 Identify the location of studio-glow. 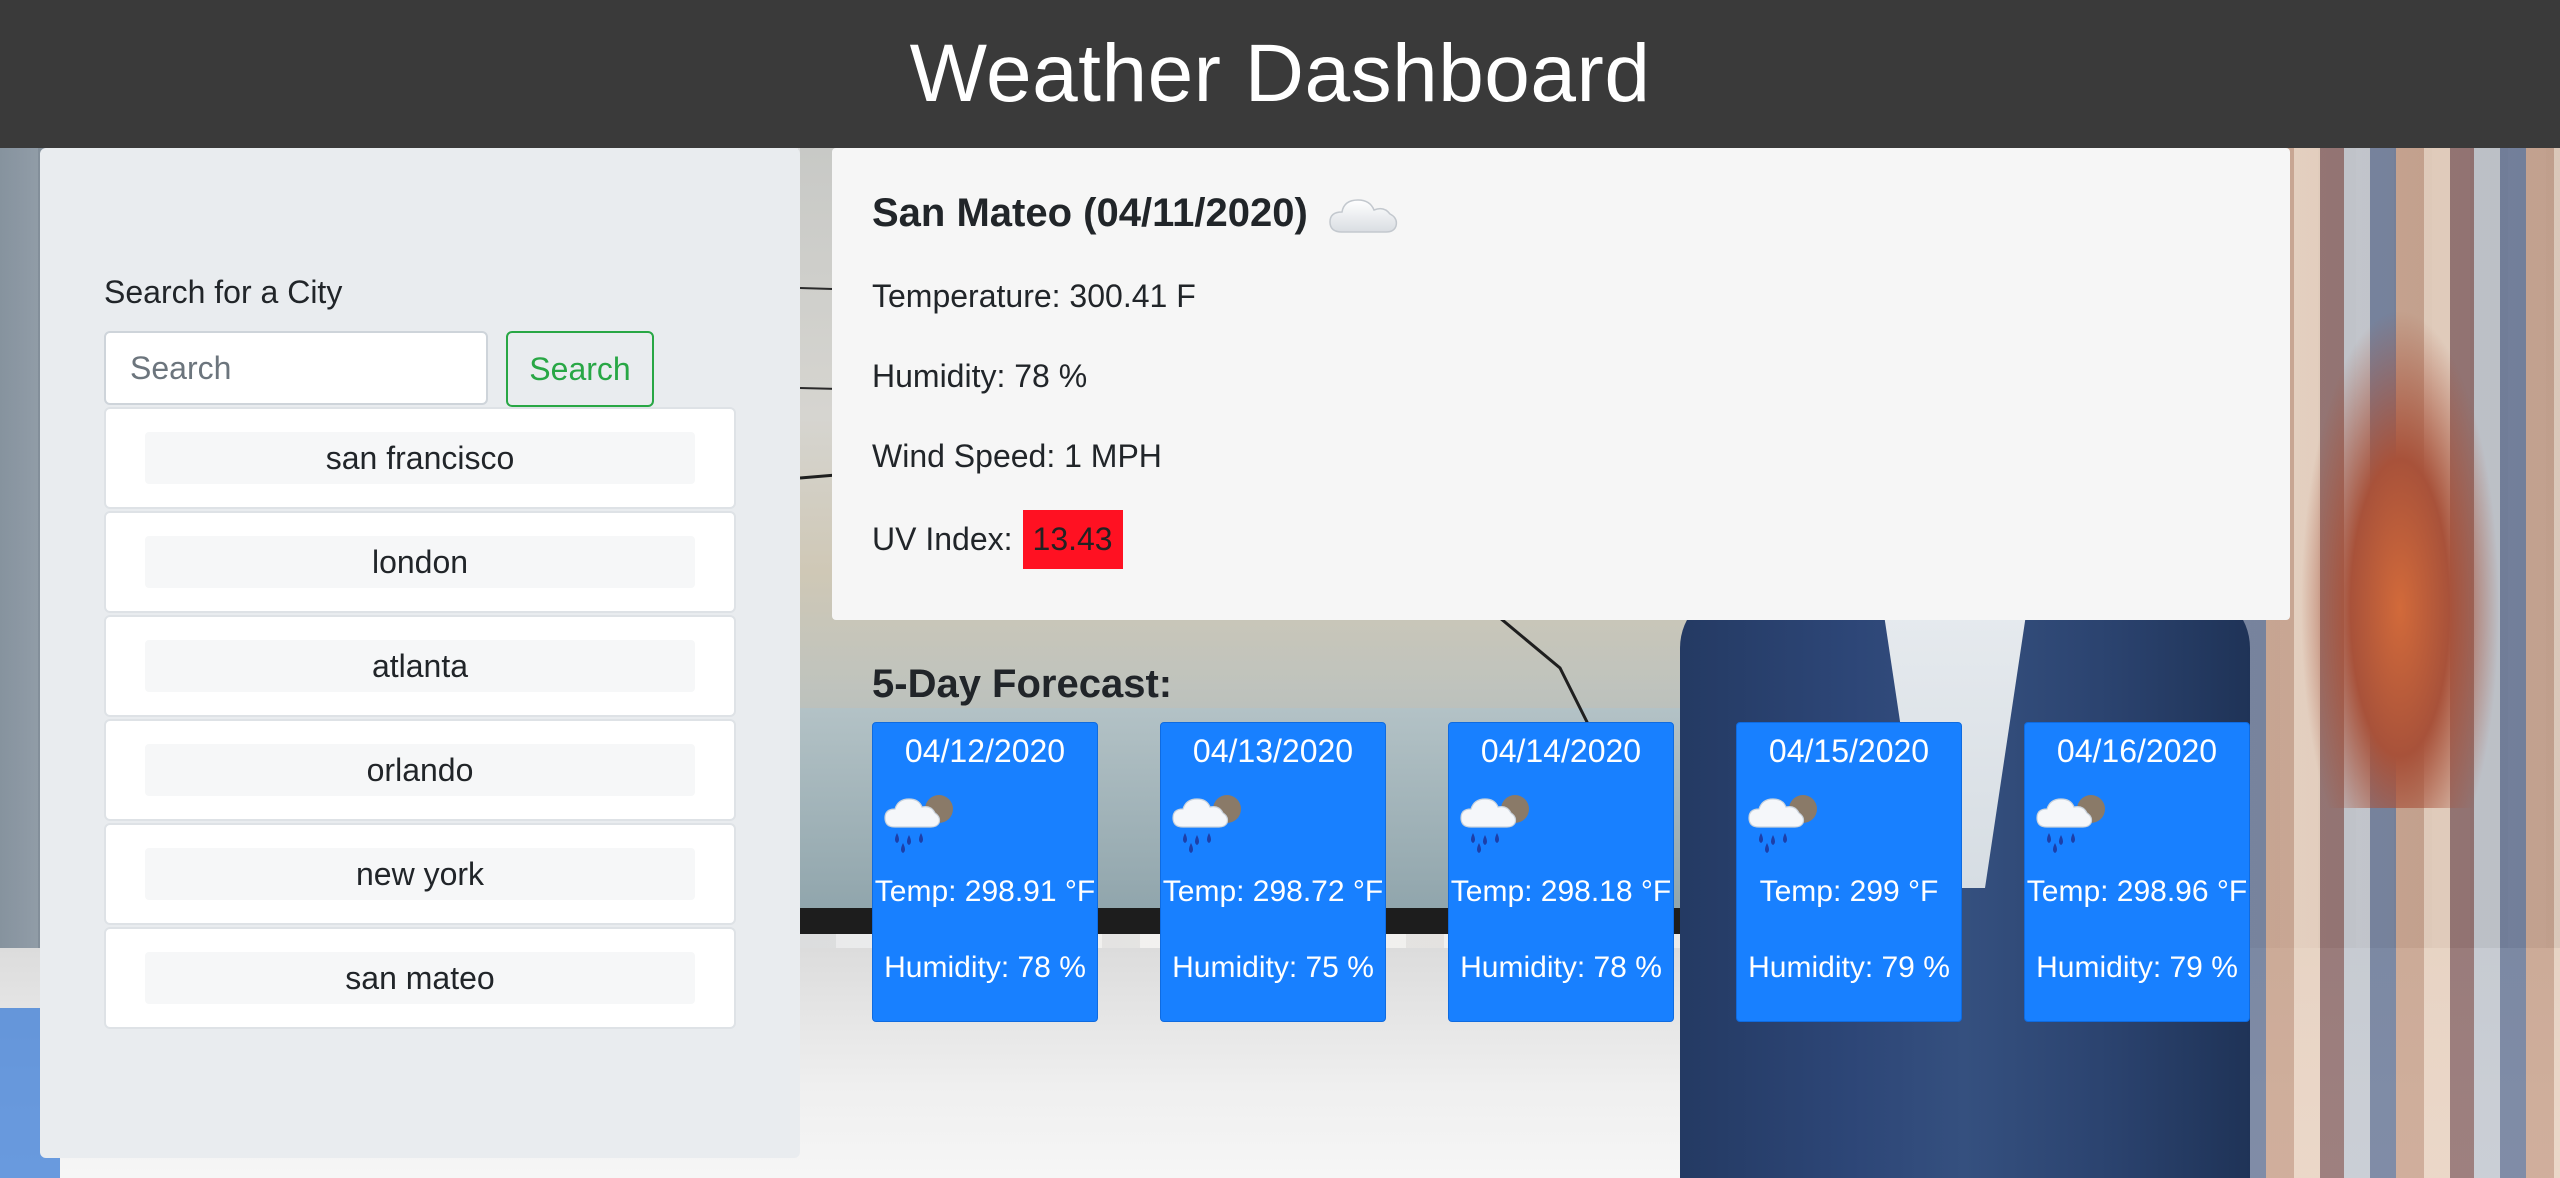
(2400, 558).